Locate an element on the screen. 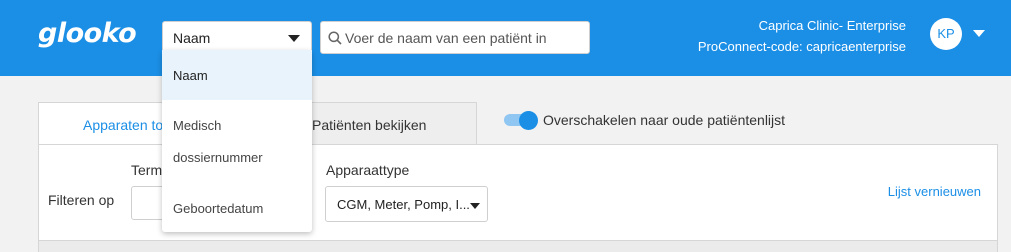 The height and width of the screenshot is (252, 1011). avatar: KP is located at coordinates (946, 34).